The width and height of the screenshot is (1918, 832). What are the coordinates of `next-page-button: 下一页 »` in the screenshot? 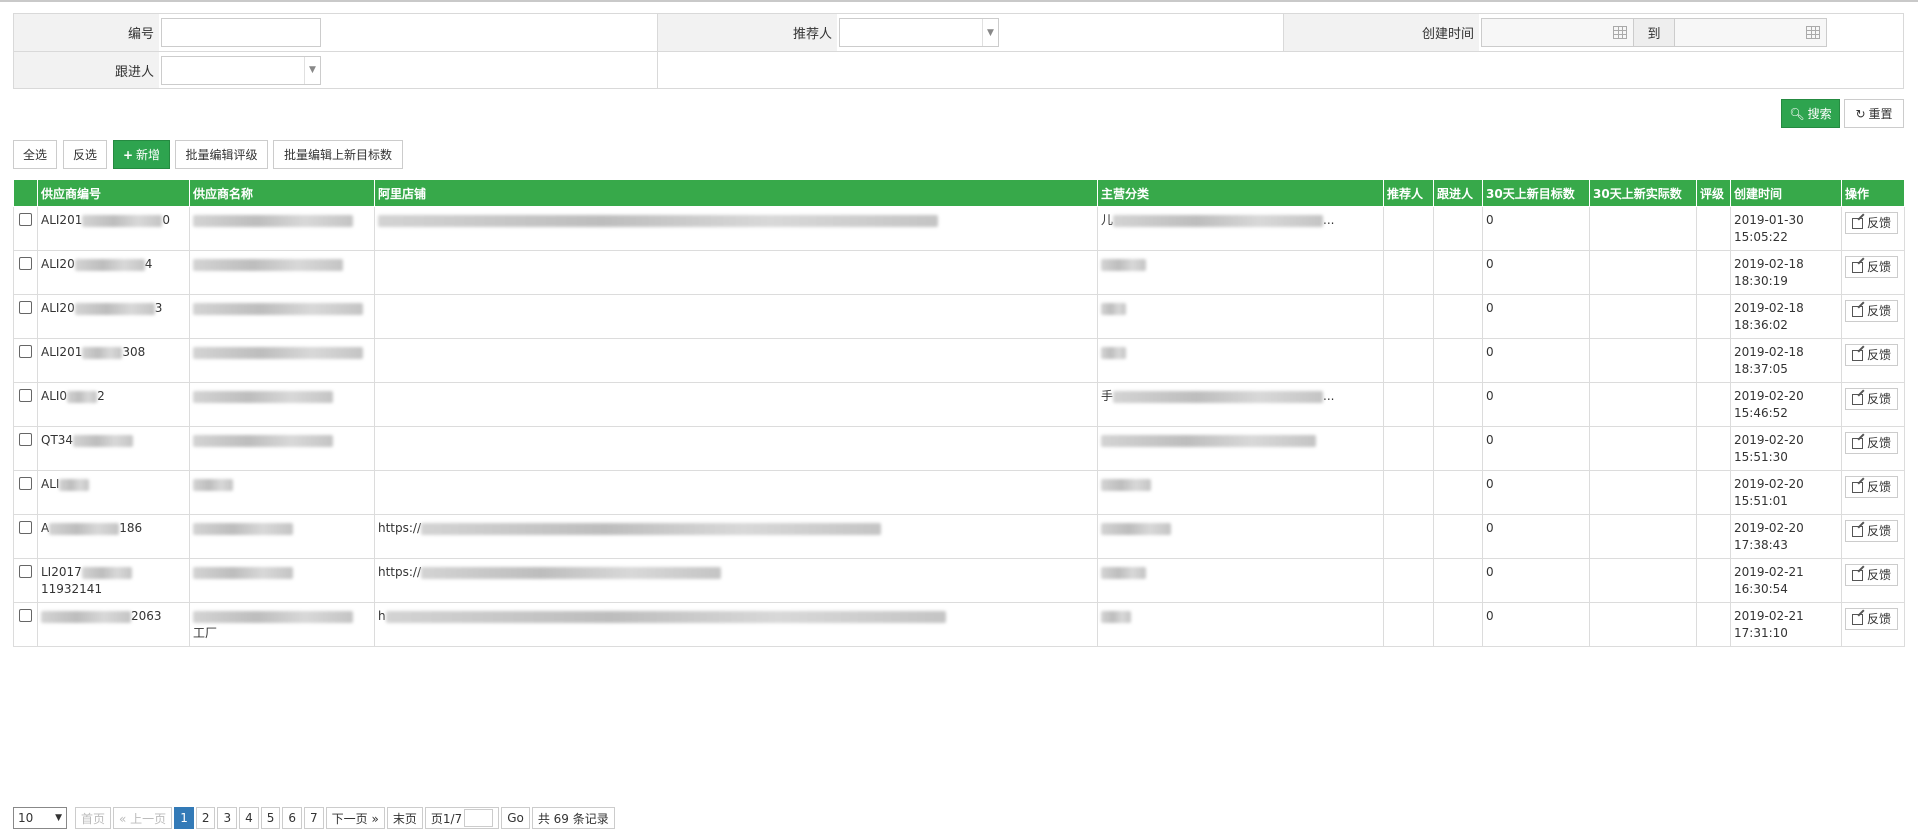 It's located at (355, 818).